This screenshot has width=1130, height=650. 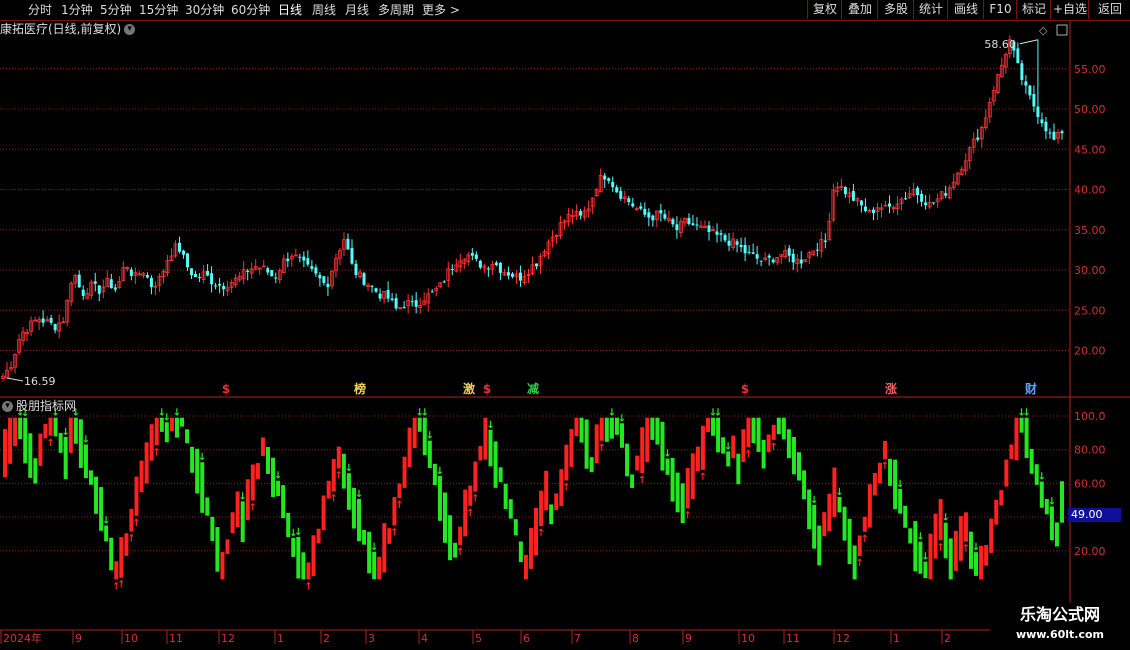 What do you see at coordinates (39, 406) in the screenshot?
I see `indicator-title-bar: ▾ 股朋指标网` at bounding box center [39, 406].